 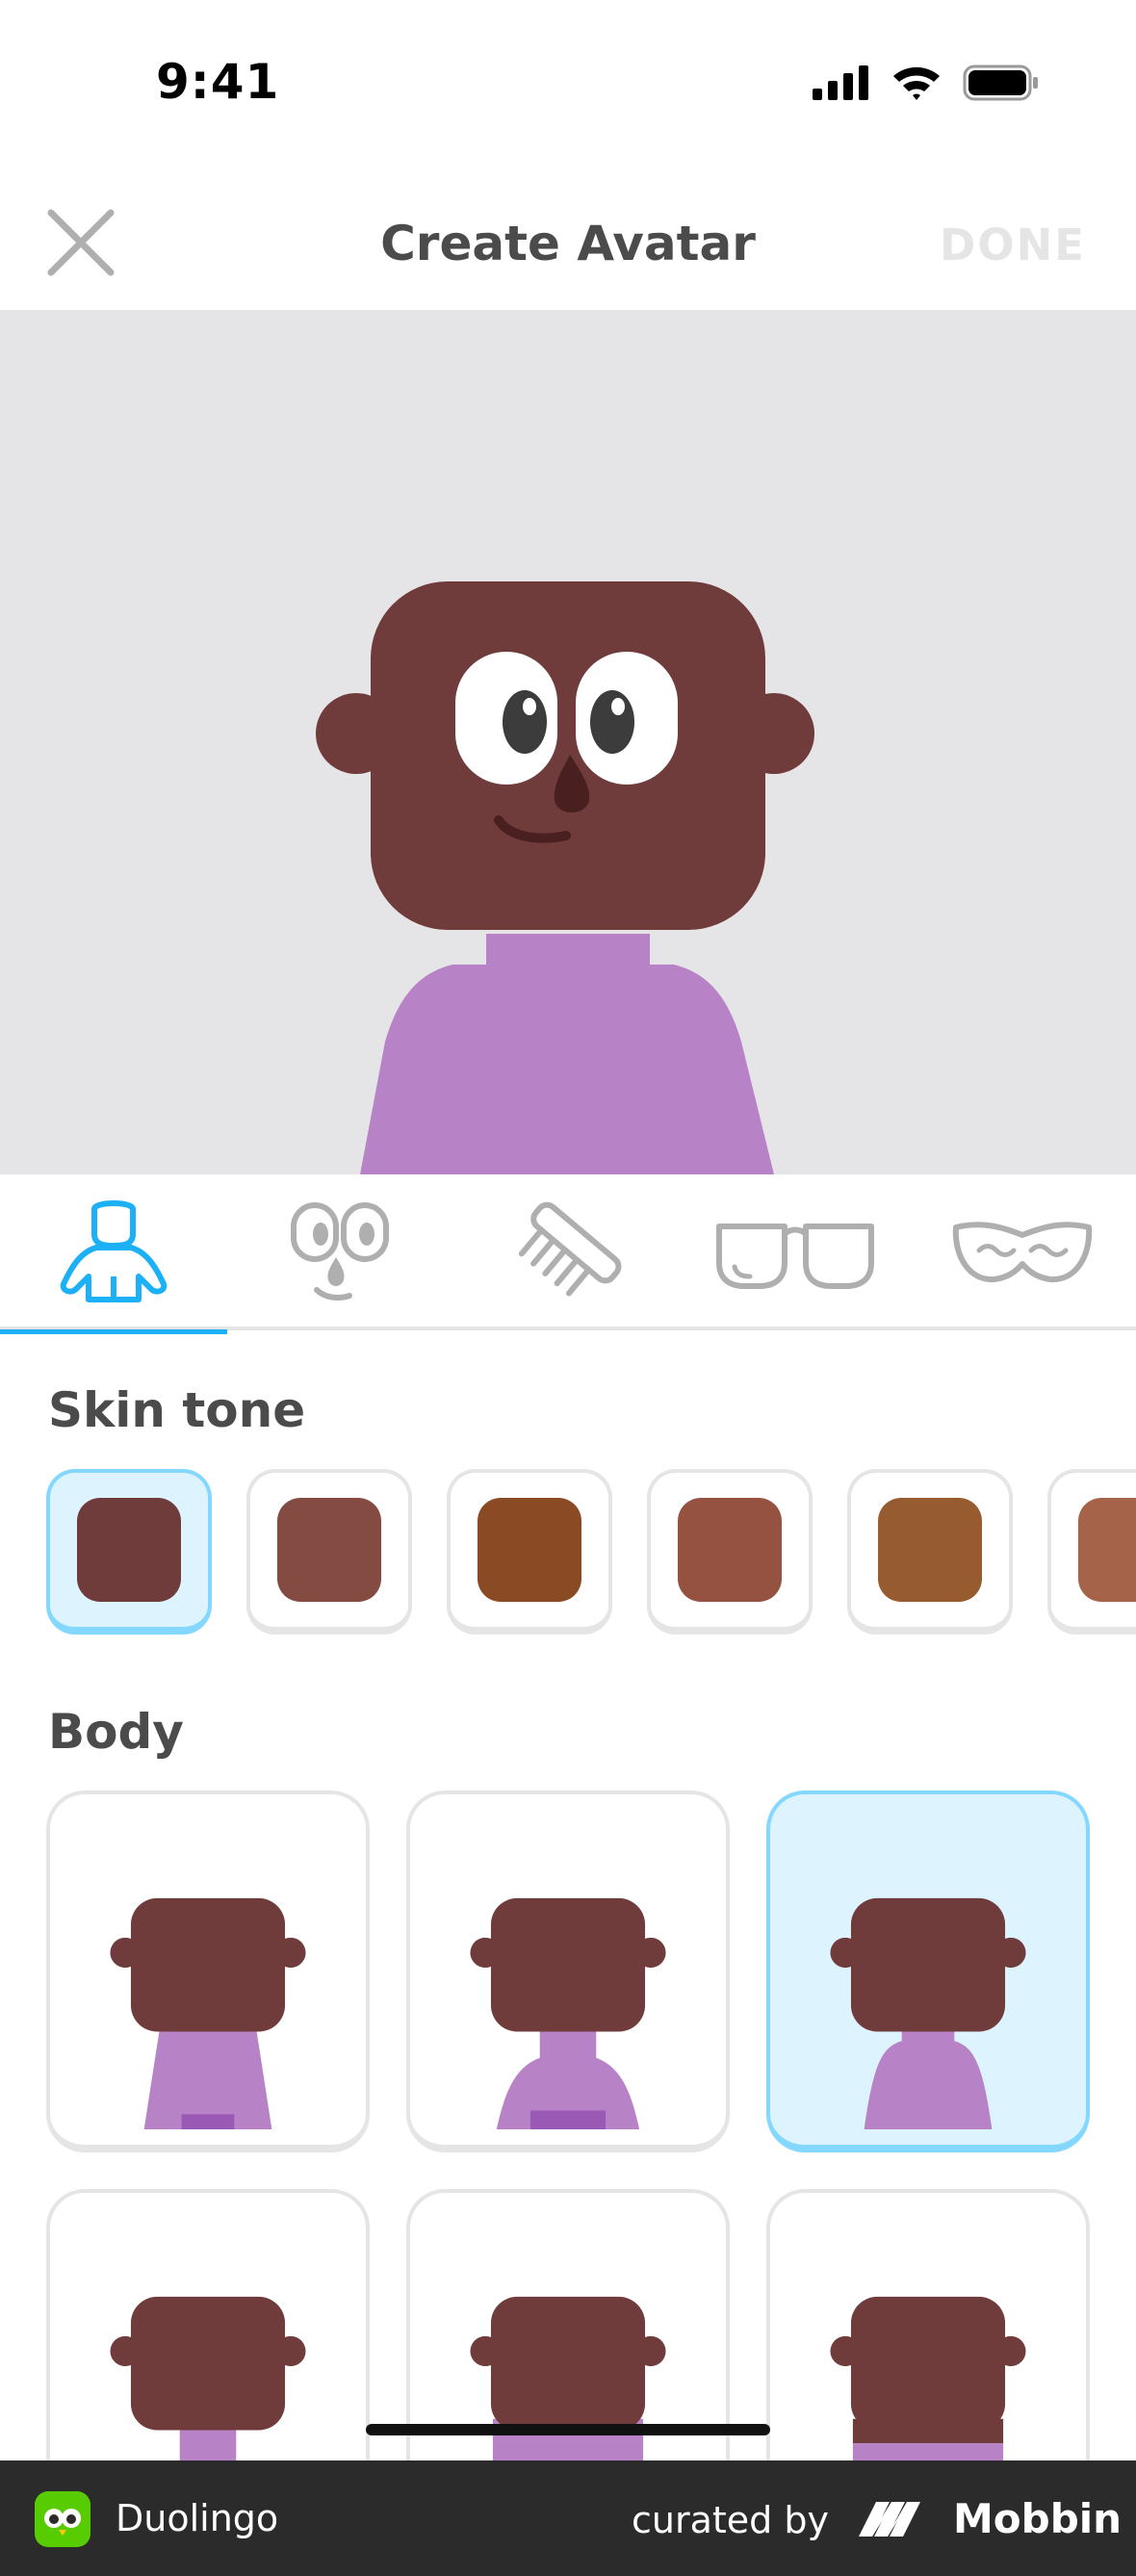 What do you see at coordinates (218, 82) in the screenshot?
I see `status-time: 9:41` at bounding box center [218, 82].